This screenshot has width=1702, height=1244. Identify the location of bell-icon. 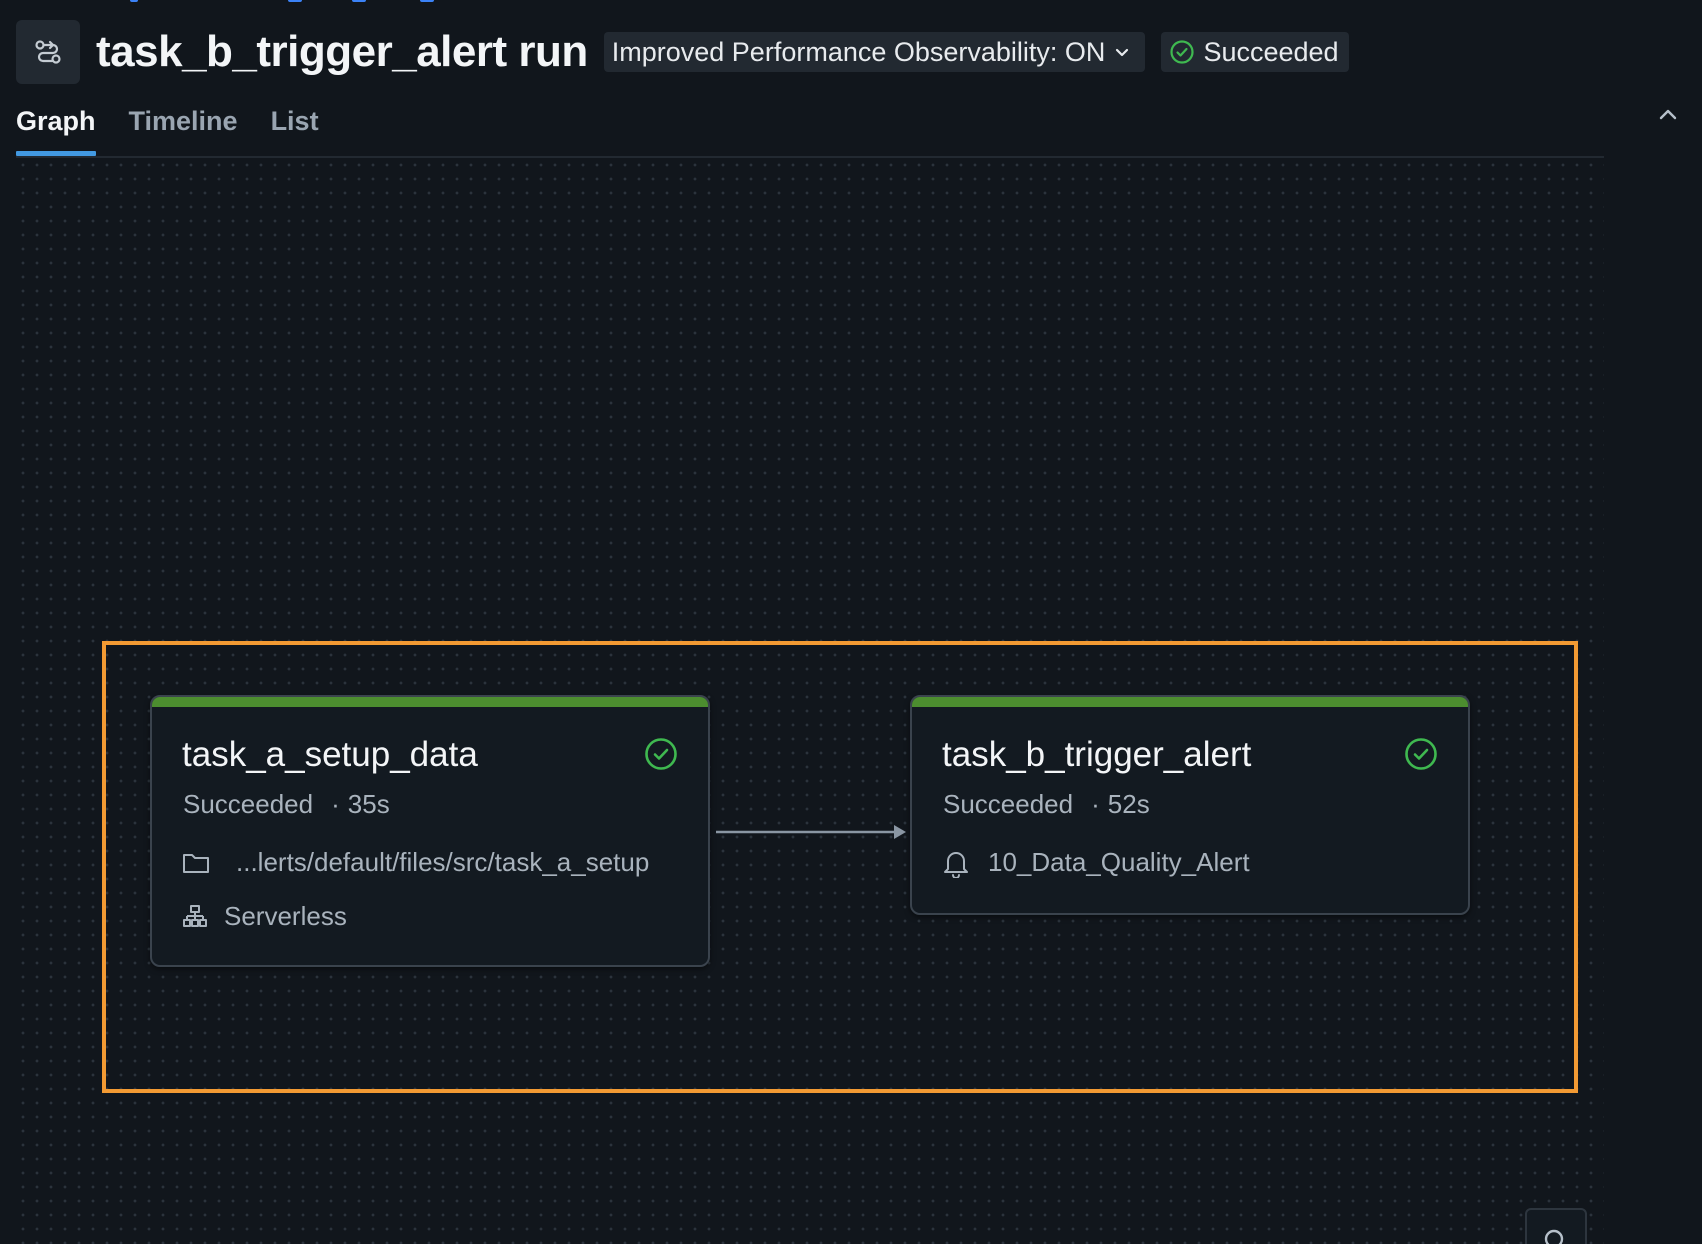
(956, 864).